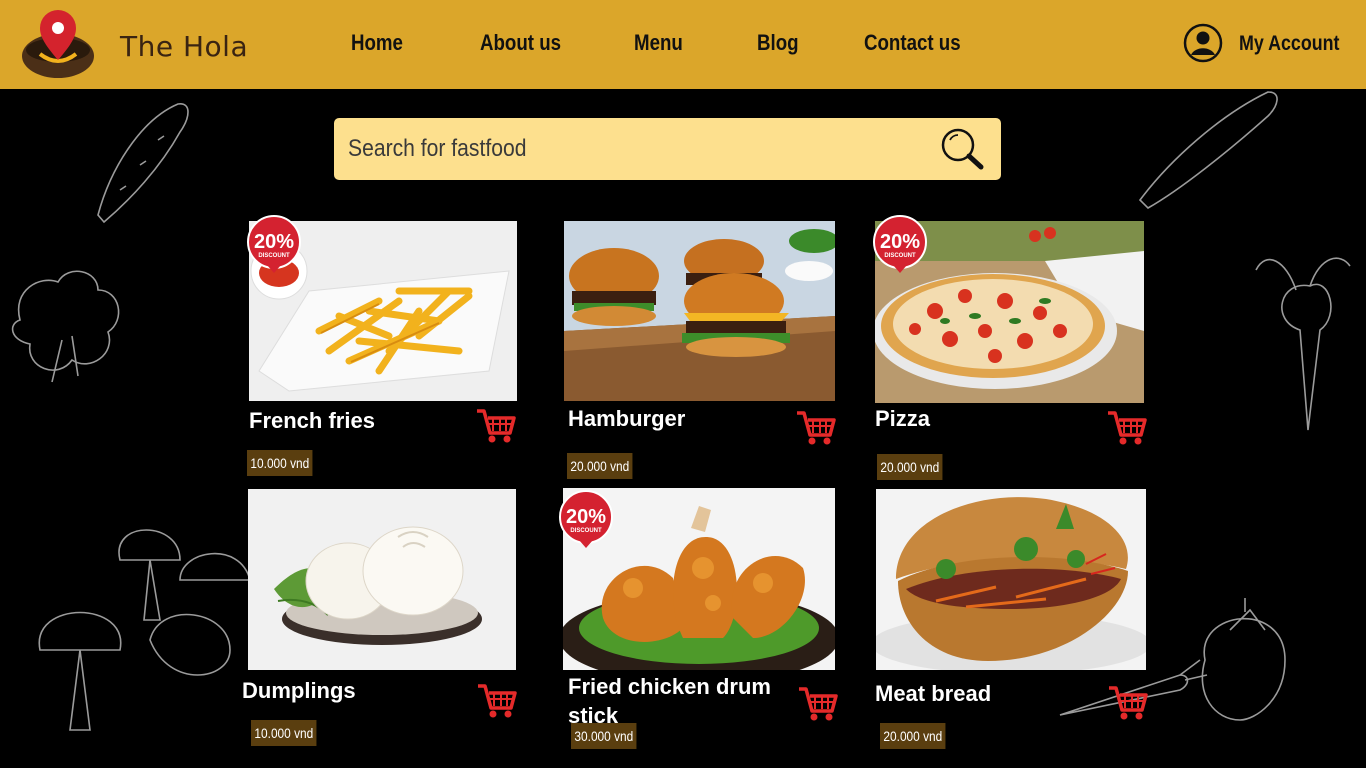 The height and width of the screenshot is (768, 1366). Describe the element at coordinates (520, 43) in the screenshot. I see `nav-about-us: About us` at that location.